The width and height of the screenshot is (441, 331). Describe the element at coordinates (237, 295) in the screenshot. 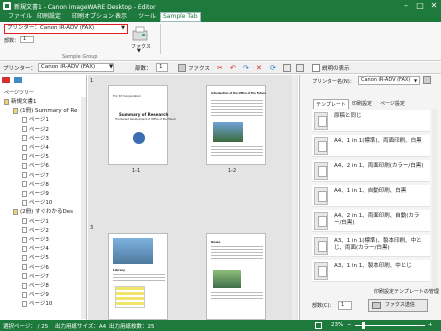

I see `page-4-text-bottom` at that location.